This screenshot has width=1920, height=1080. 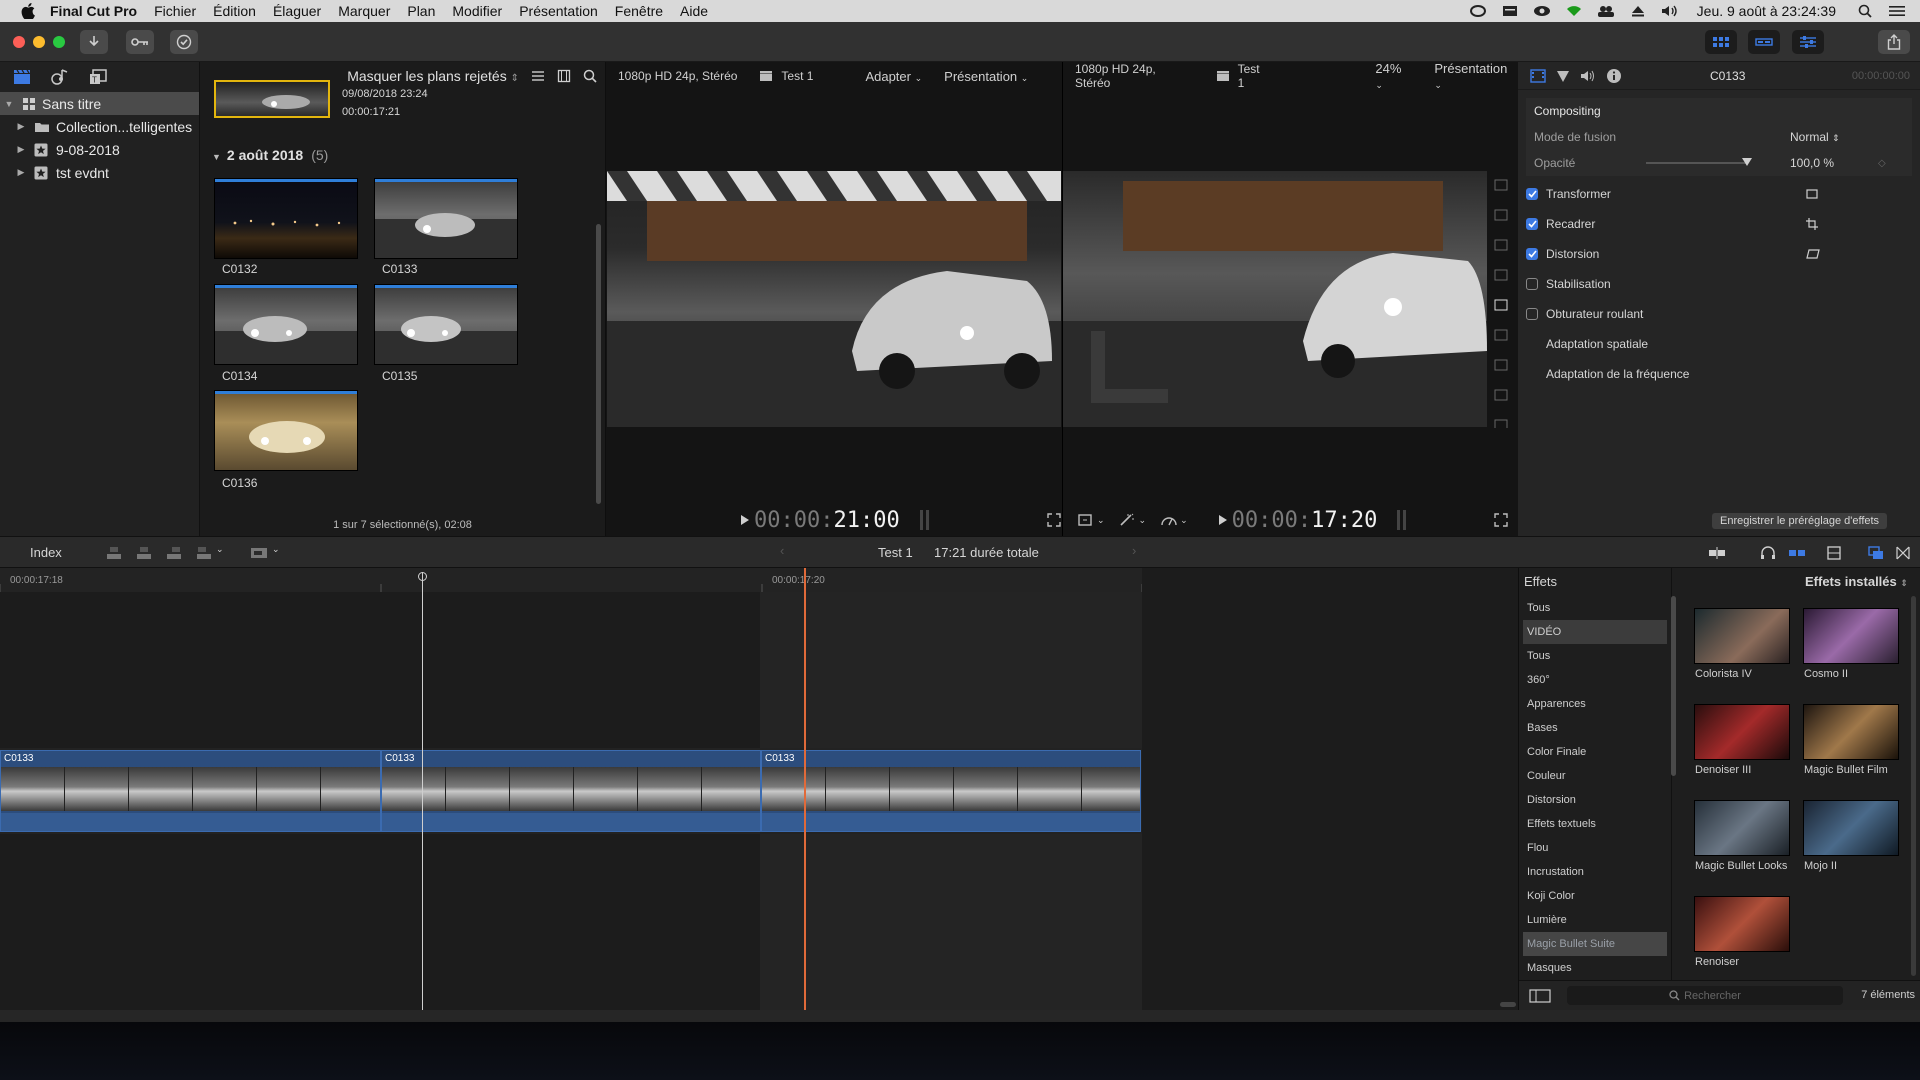 I want to click on show-timeline-toggle, so click(x=1764, y=42).